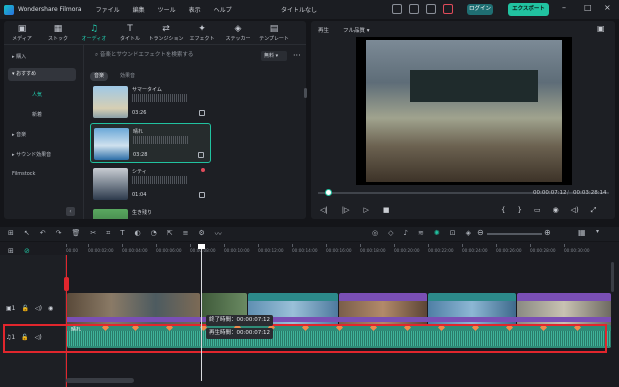 The height and width of the screenshot is (387, 619). I want to click on link-icon: ⊘, so click(27, 251).